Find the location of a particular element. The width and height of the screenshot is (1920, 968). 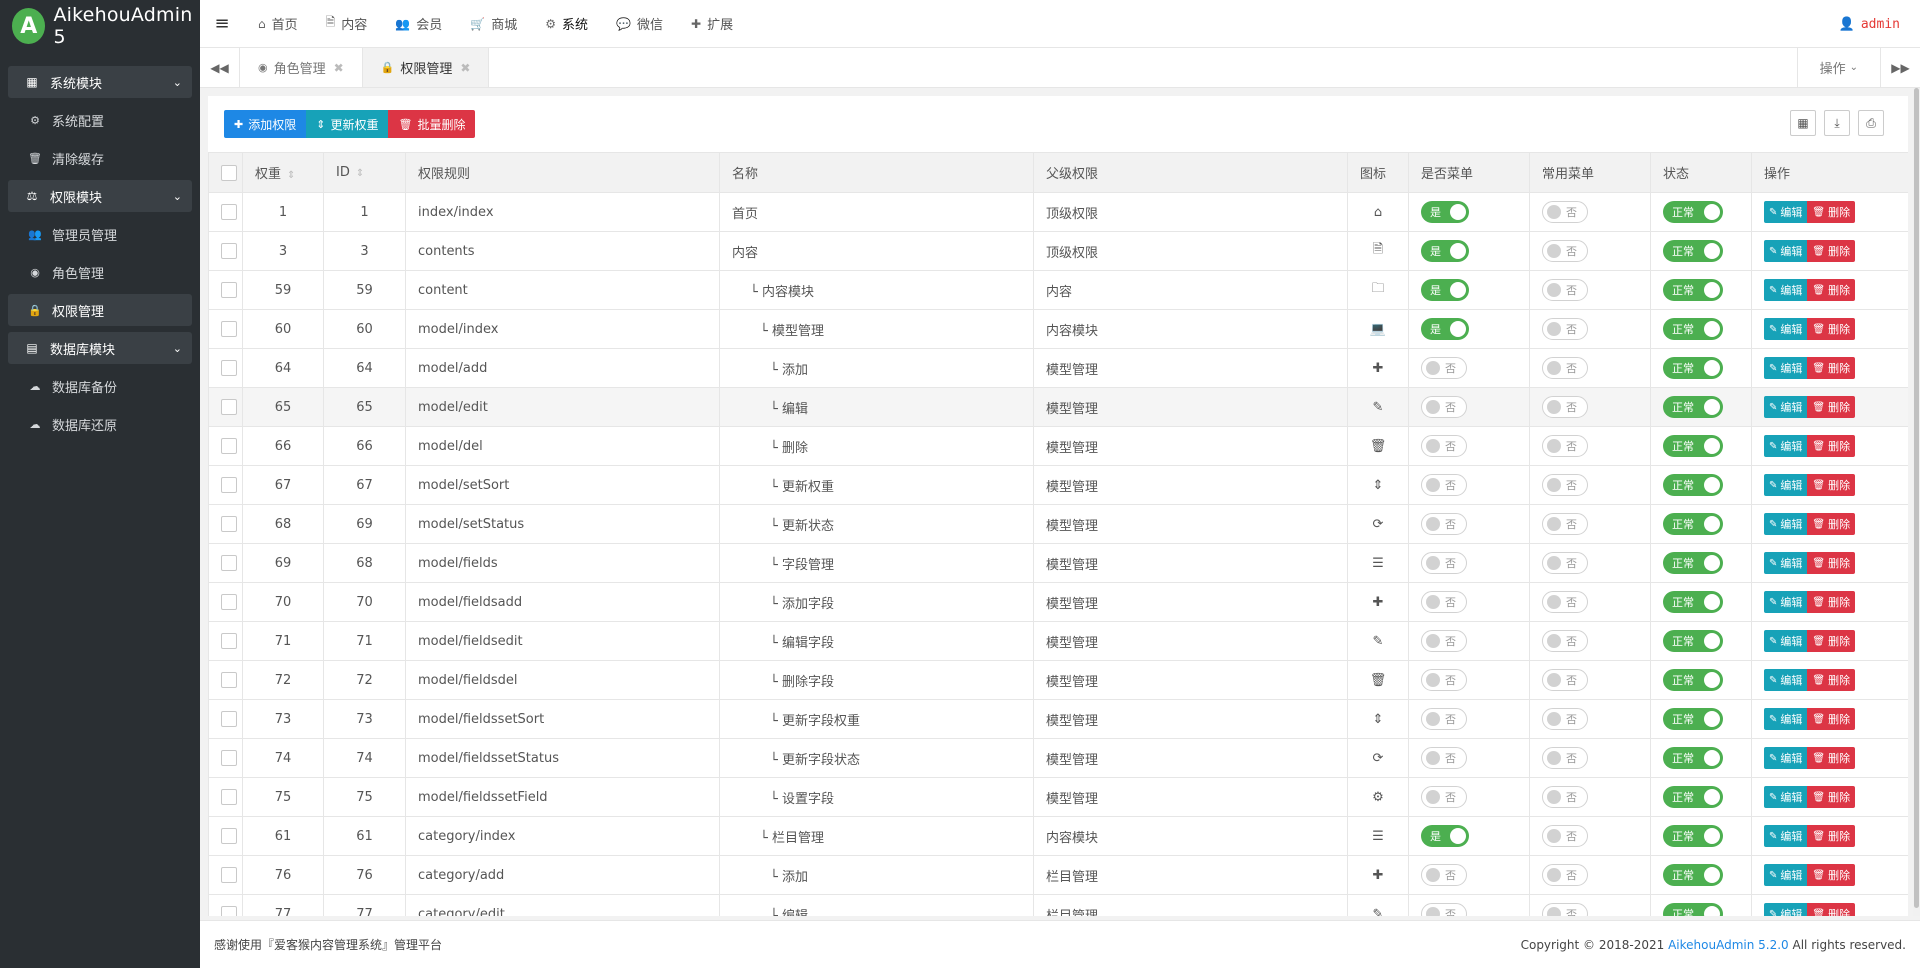

print-icon: ⎙ is located at coordinates (1871, 123).